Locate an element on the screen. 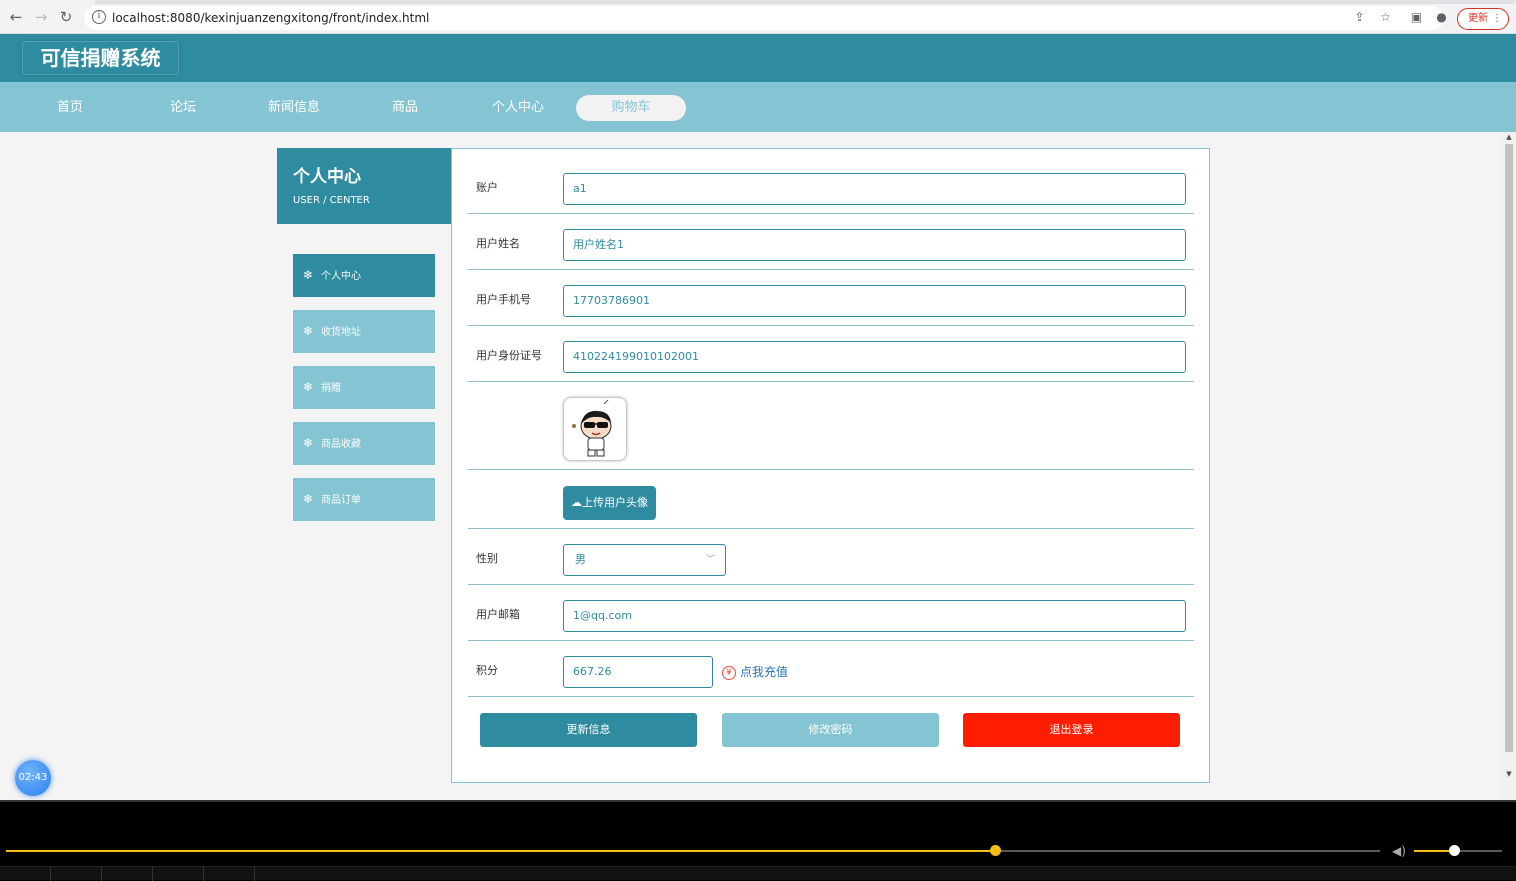 Image resolution: width=1516 pixels, height=881 pixels. profile-icon: ● is located at coordinates (1441, 17).